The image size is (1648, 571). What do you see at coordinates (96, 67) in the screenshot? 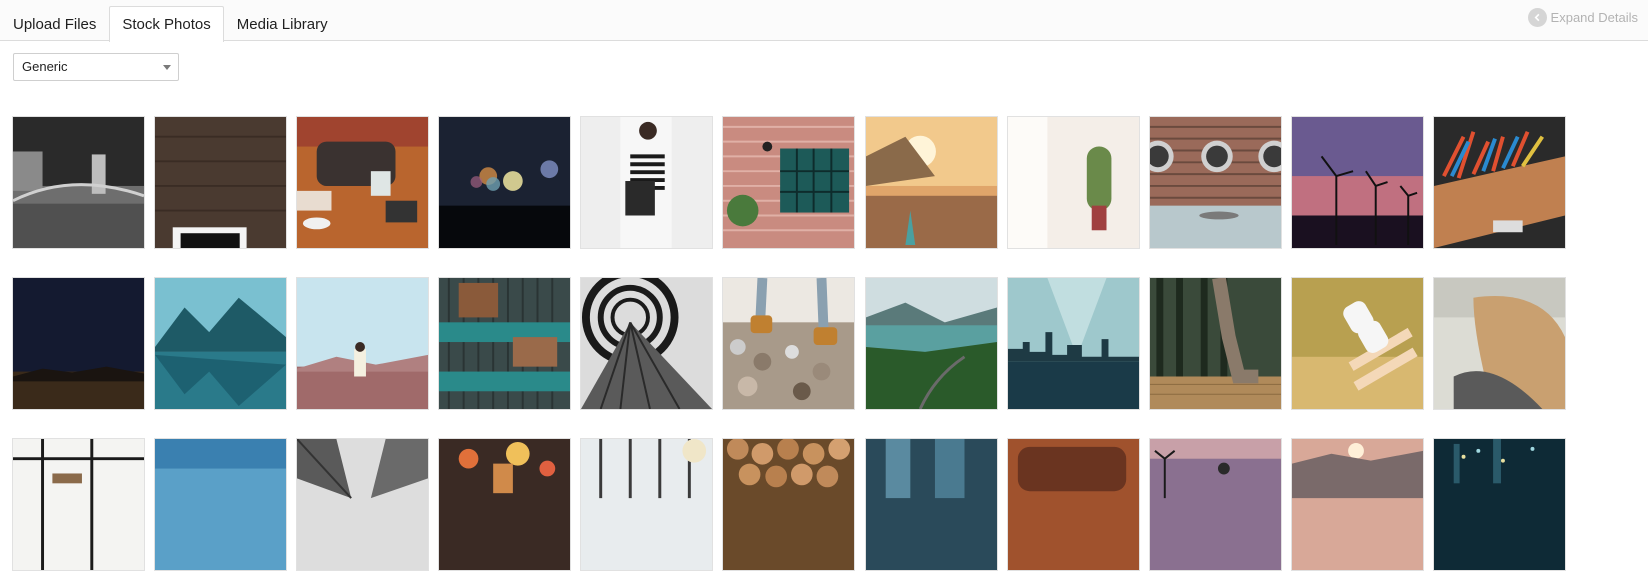
I see `category-select: Generic` at bounding box center [96, 67].